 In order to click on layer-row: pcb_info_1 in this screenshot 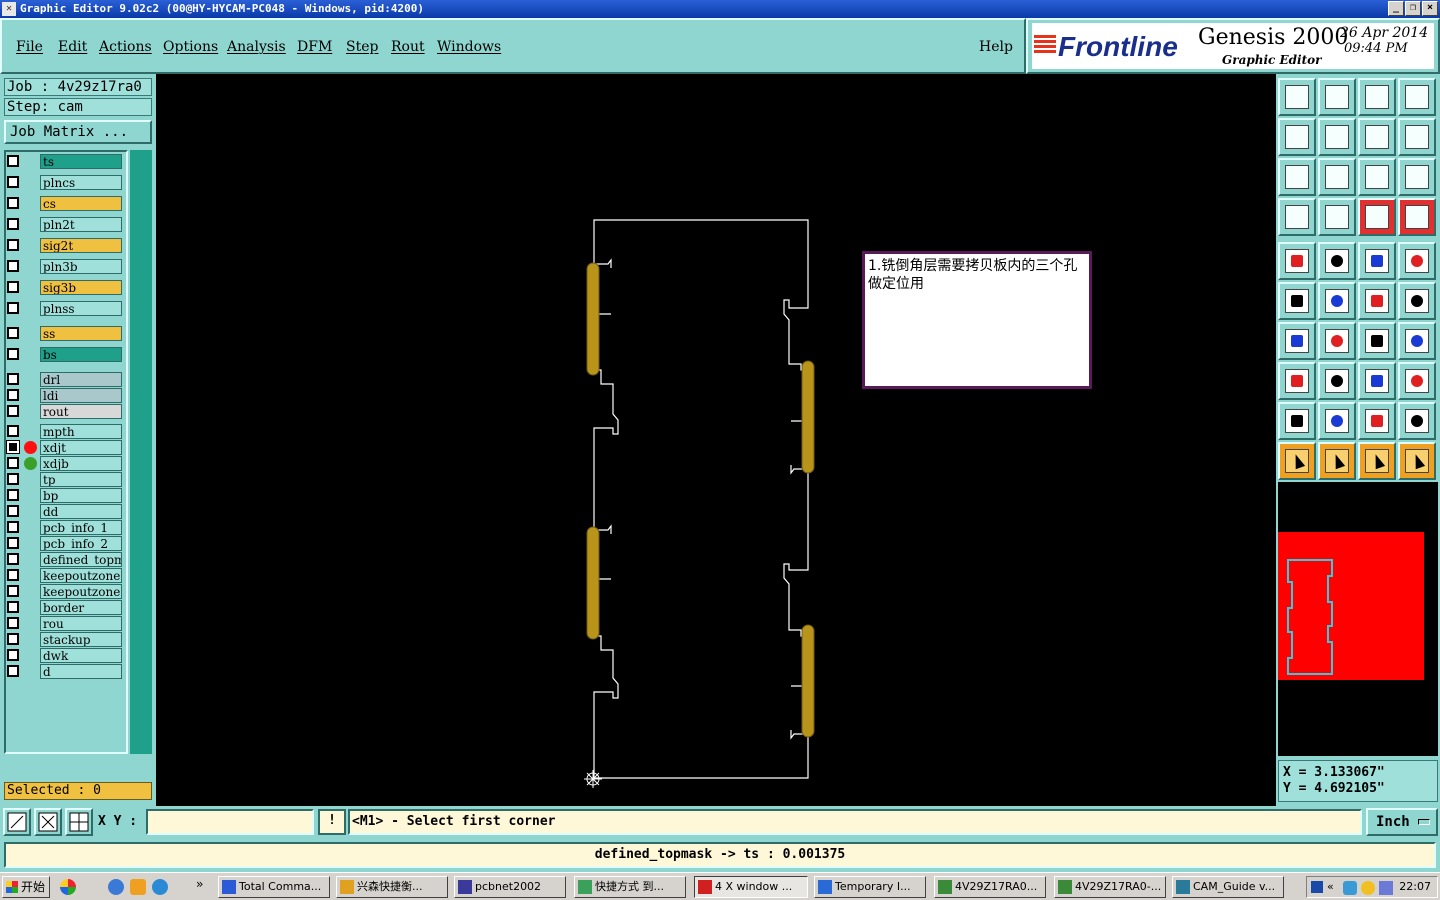, I will do `click(64, 527)`.